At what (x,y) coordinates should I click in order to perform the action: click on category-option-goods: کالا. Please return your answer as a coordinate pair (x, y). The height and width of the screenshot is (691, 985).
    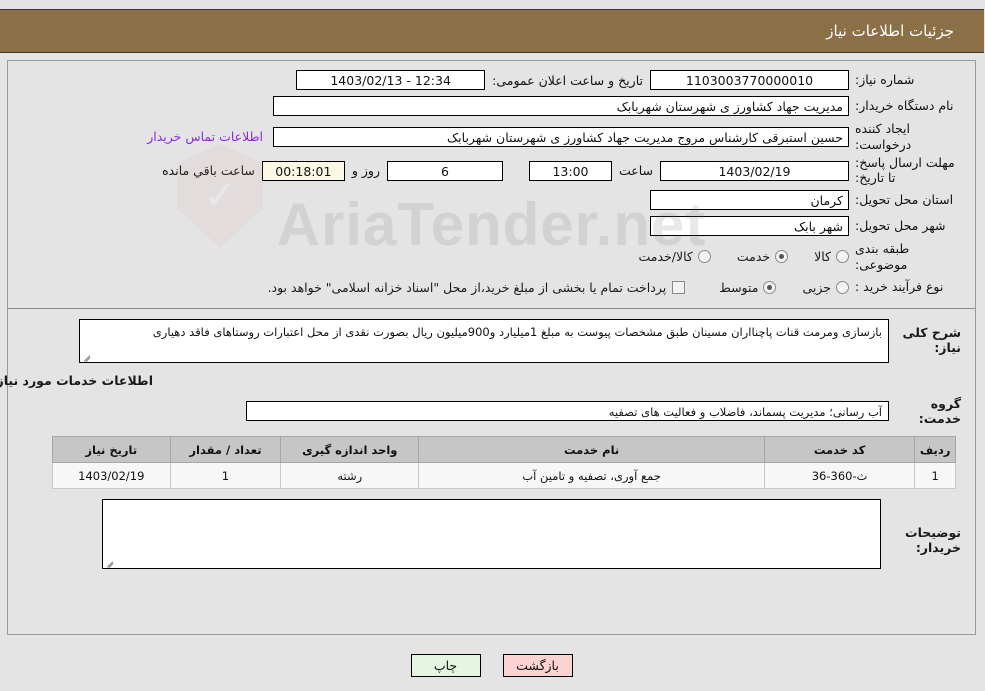
    Looking at the image, I should click on (832, 256).